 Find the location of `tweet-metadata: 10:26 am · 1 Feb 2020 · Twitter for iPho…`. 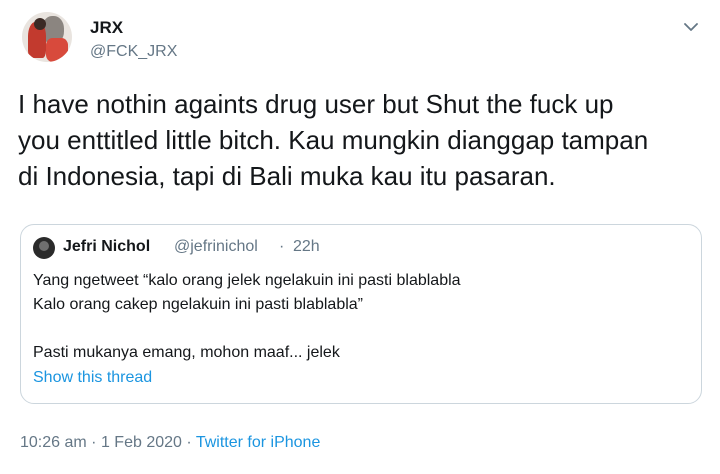

tweet-metadata: 10:26 am · 1 Feb 2020 · Twitter for iPho… is located at coordinates (170, 443).